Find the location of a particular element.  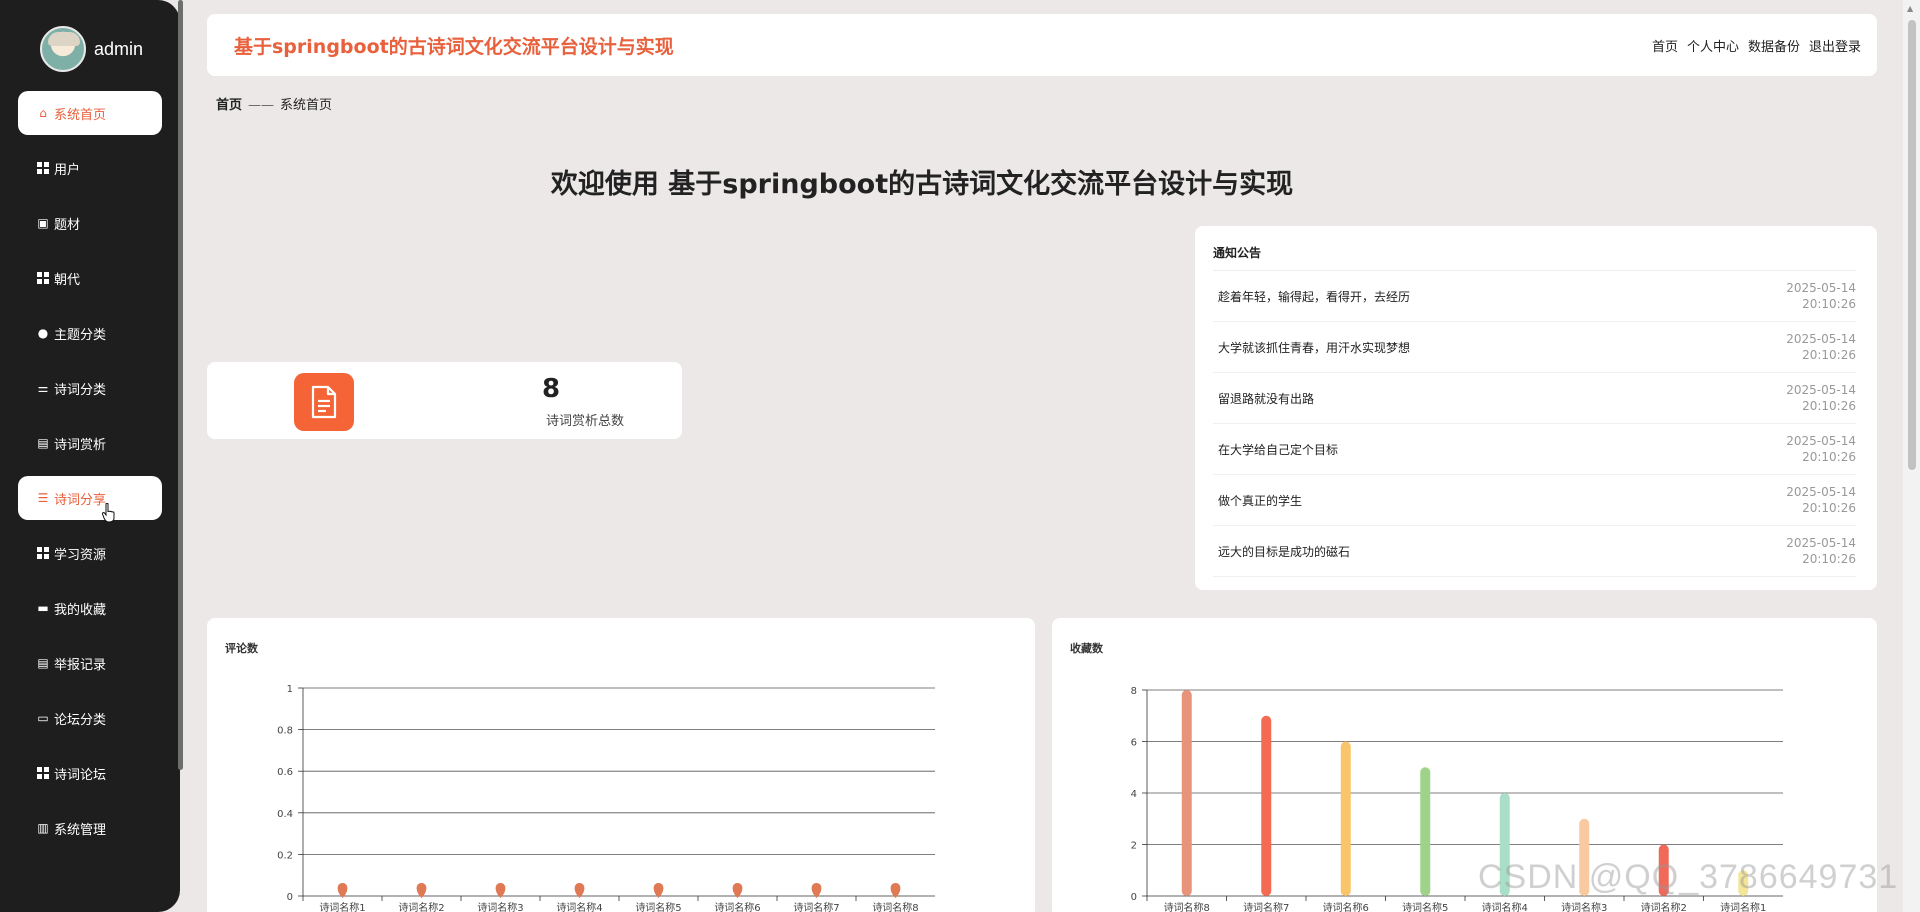

sidebar-item-10: ▤ 举报记录 is located at coordinates (90, 663).